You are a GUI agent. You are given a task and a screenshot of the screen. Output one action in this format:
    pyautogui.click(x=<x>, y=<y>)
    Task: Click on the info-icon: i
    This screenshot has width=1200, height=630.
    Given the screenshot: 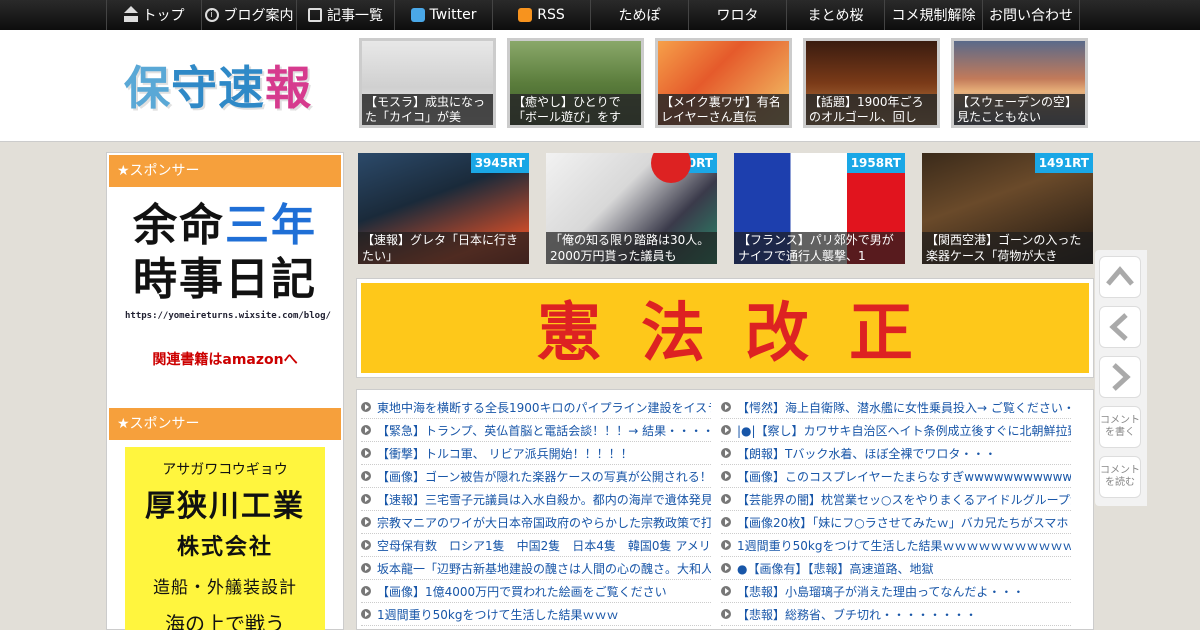 What is the action you would take?
    pyautogui.click(x=211, y=15)
    